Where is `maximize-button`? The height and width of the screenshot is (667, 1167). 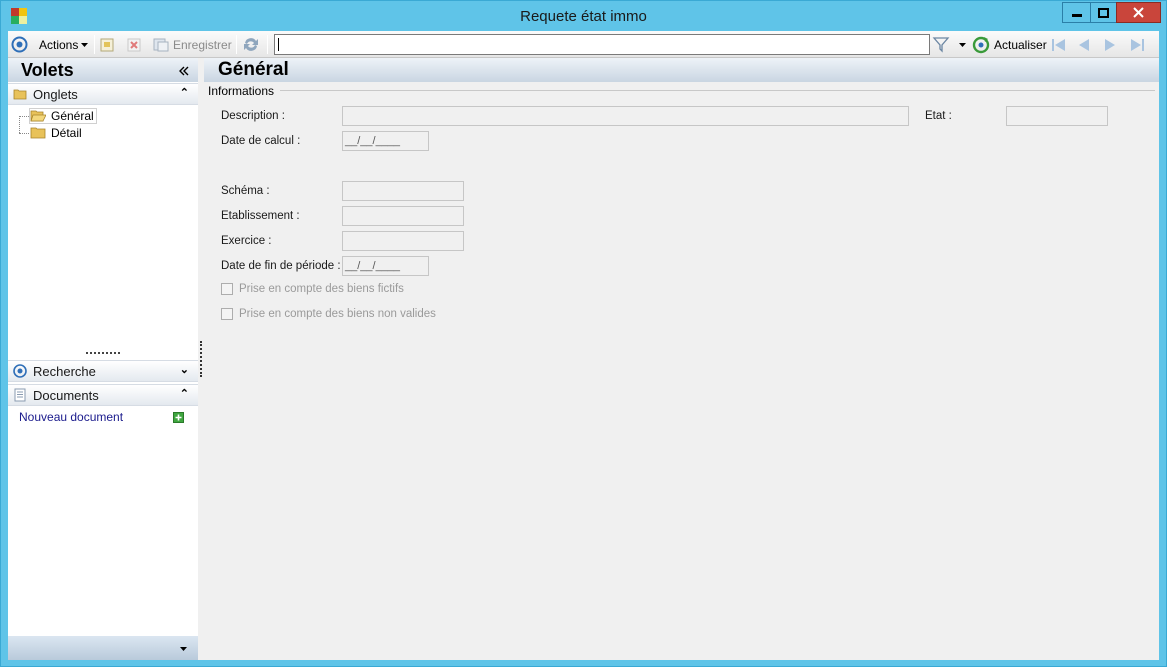 maximize-button is located at coordinates (1103, 12).